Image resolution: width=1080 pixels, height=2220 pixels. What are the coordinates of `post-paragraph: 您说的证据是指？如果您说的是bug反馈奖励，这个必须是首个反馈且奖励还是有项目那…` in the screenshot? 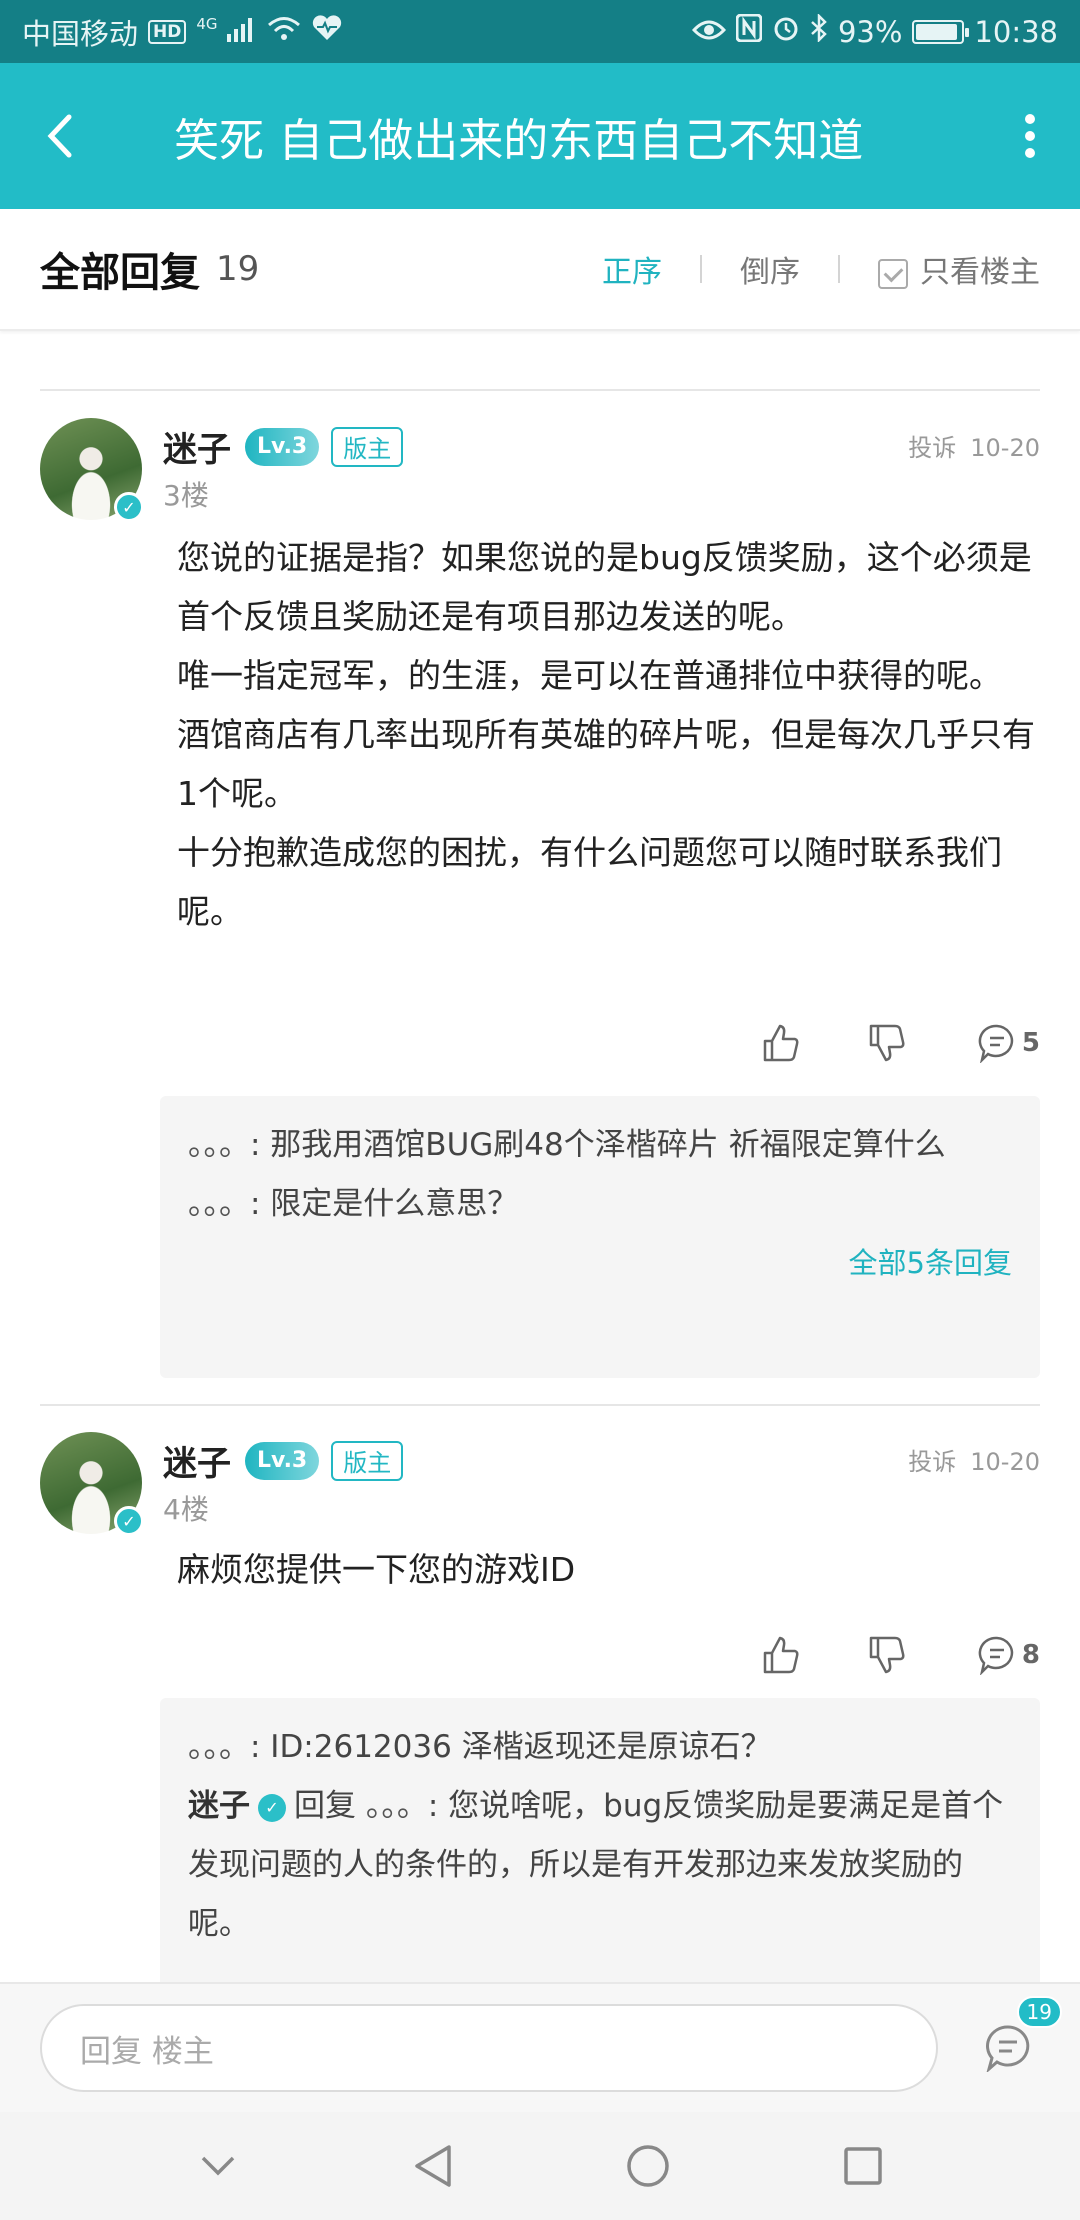 It's located at (604, 587).